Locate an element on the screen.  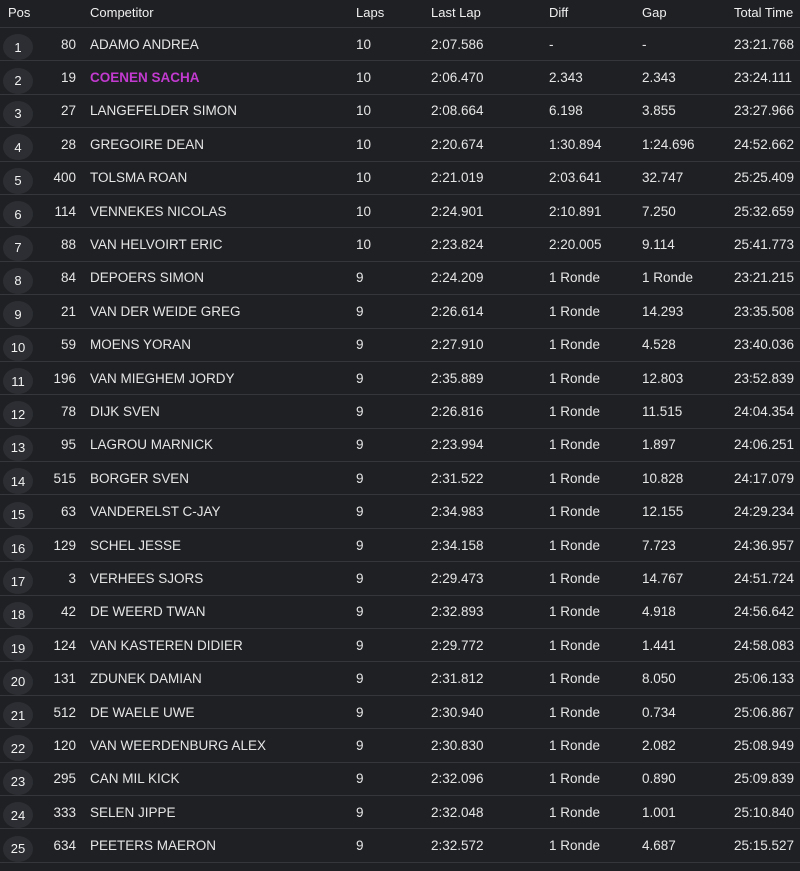
table-row: 1 80 ADAMO ANDREA 10 2:07.586 - - 23:21.768 is located at coordinates (400, 45).